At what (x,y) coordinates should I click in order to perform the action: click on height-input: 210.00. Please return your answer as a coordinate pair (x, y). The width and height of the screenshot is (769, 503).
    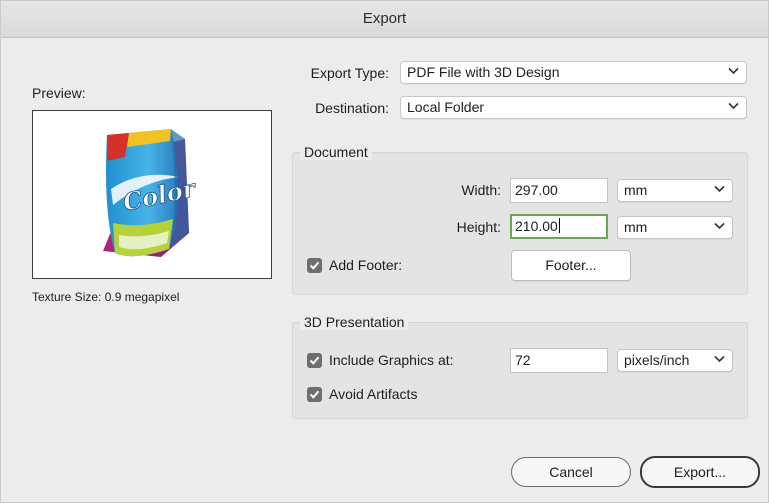
    Looking at the image, I should click on (559, 226).